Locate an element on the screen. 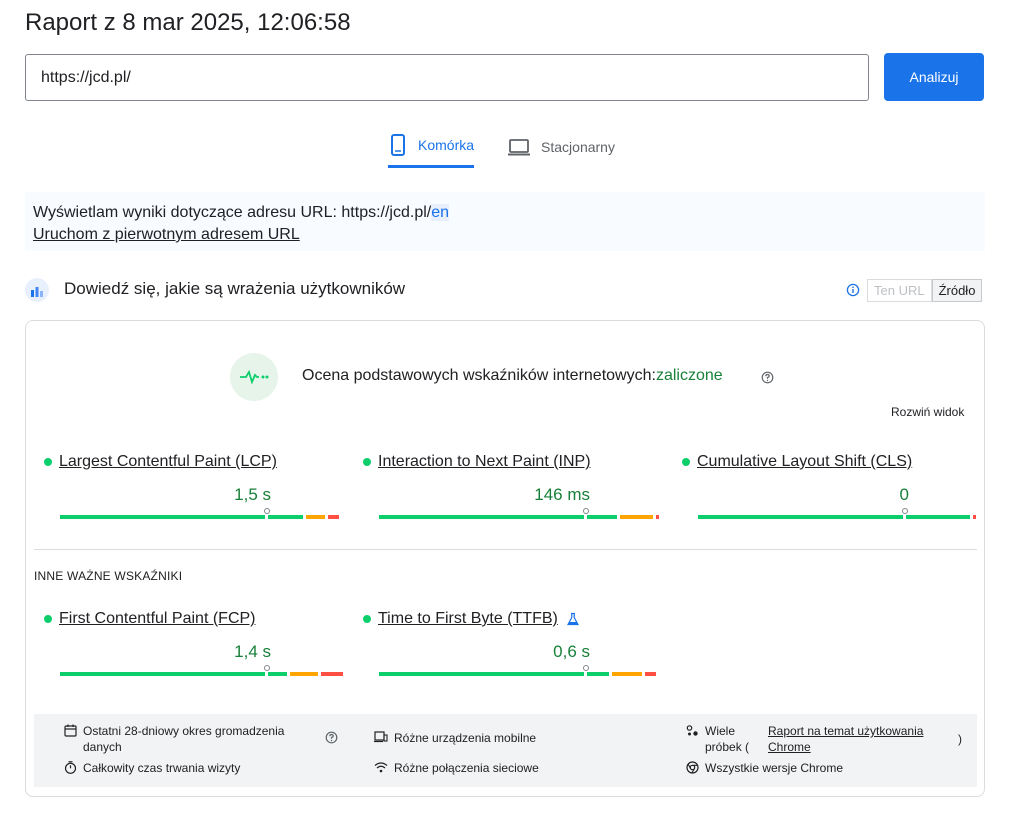 The image size is (1014, 816). metric-name: Interaction to Next Paint (INP) is located at coordinates (484, 462).